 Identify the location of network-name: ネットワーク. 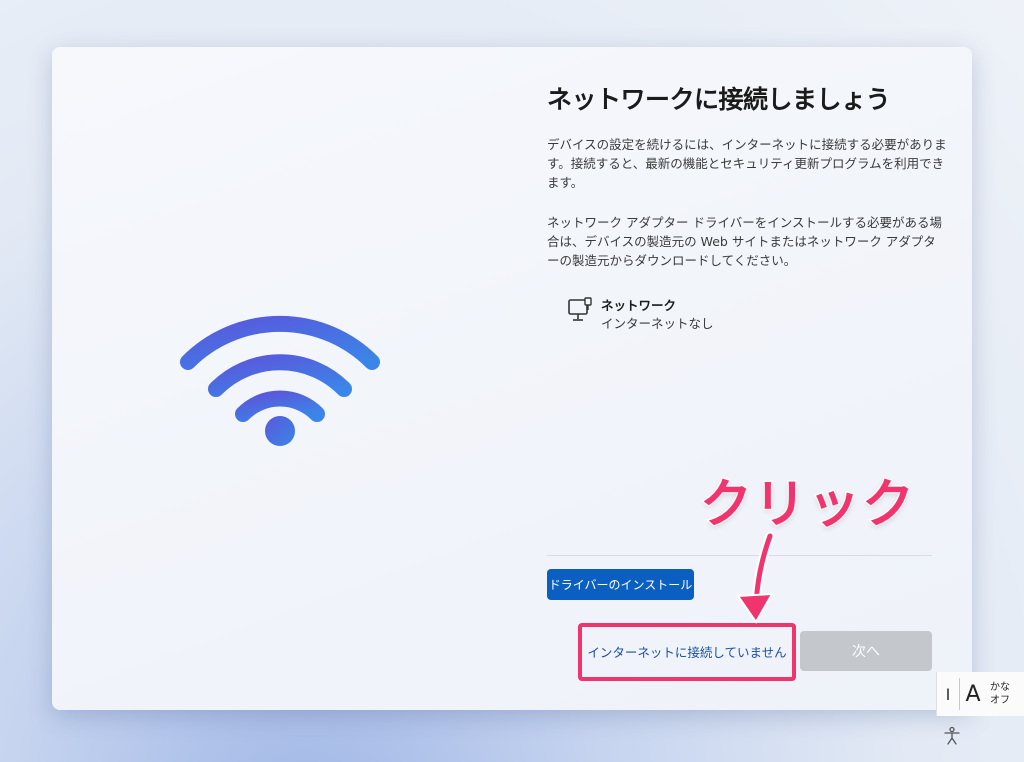
(639, 305).